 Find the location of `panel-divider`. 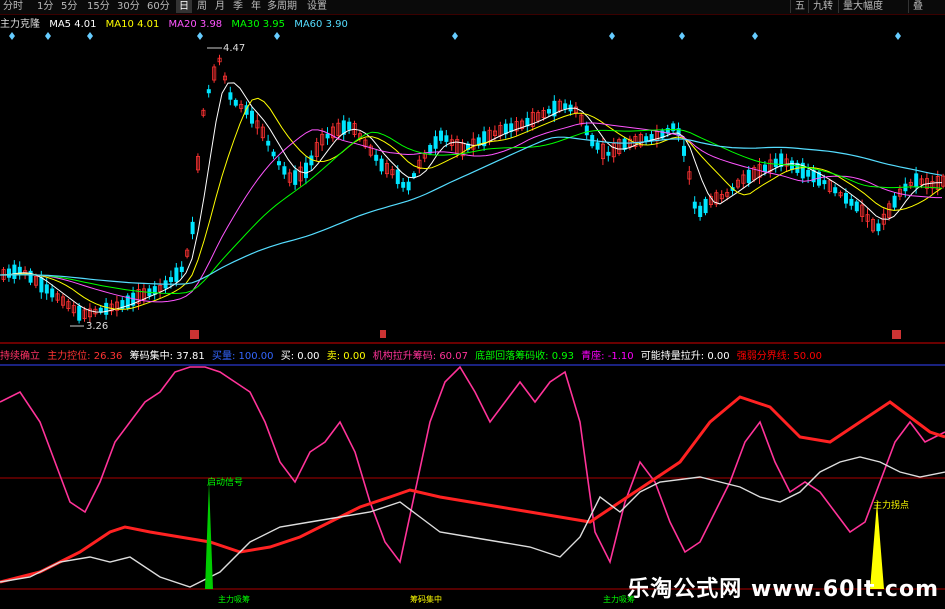

panel-divider is located at coordinates (472, 343).